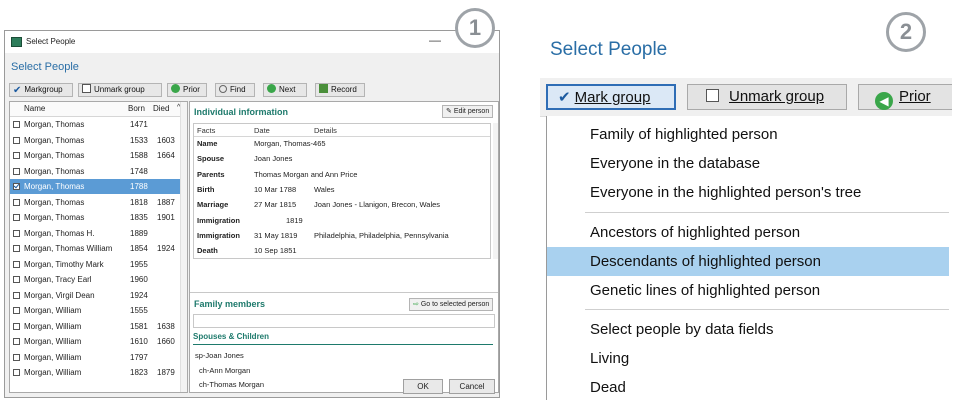  Describe the element at coordinates (339, 252) in the screenshot. I see `fact-row: Death 10 Sep 1851` at that location.